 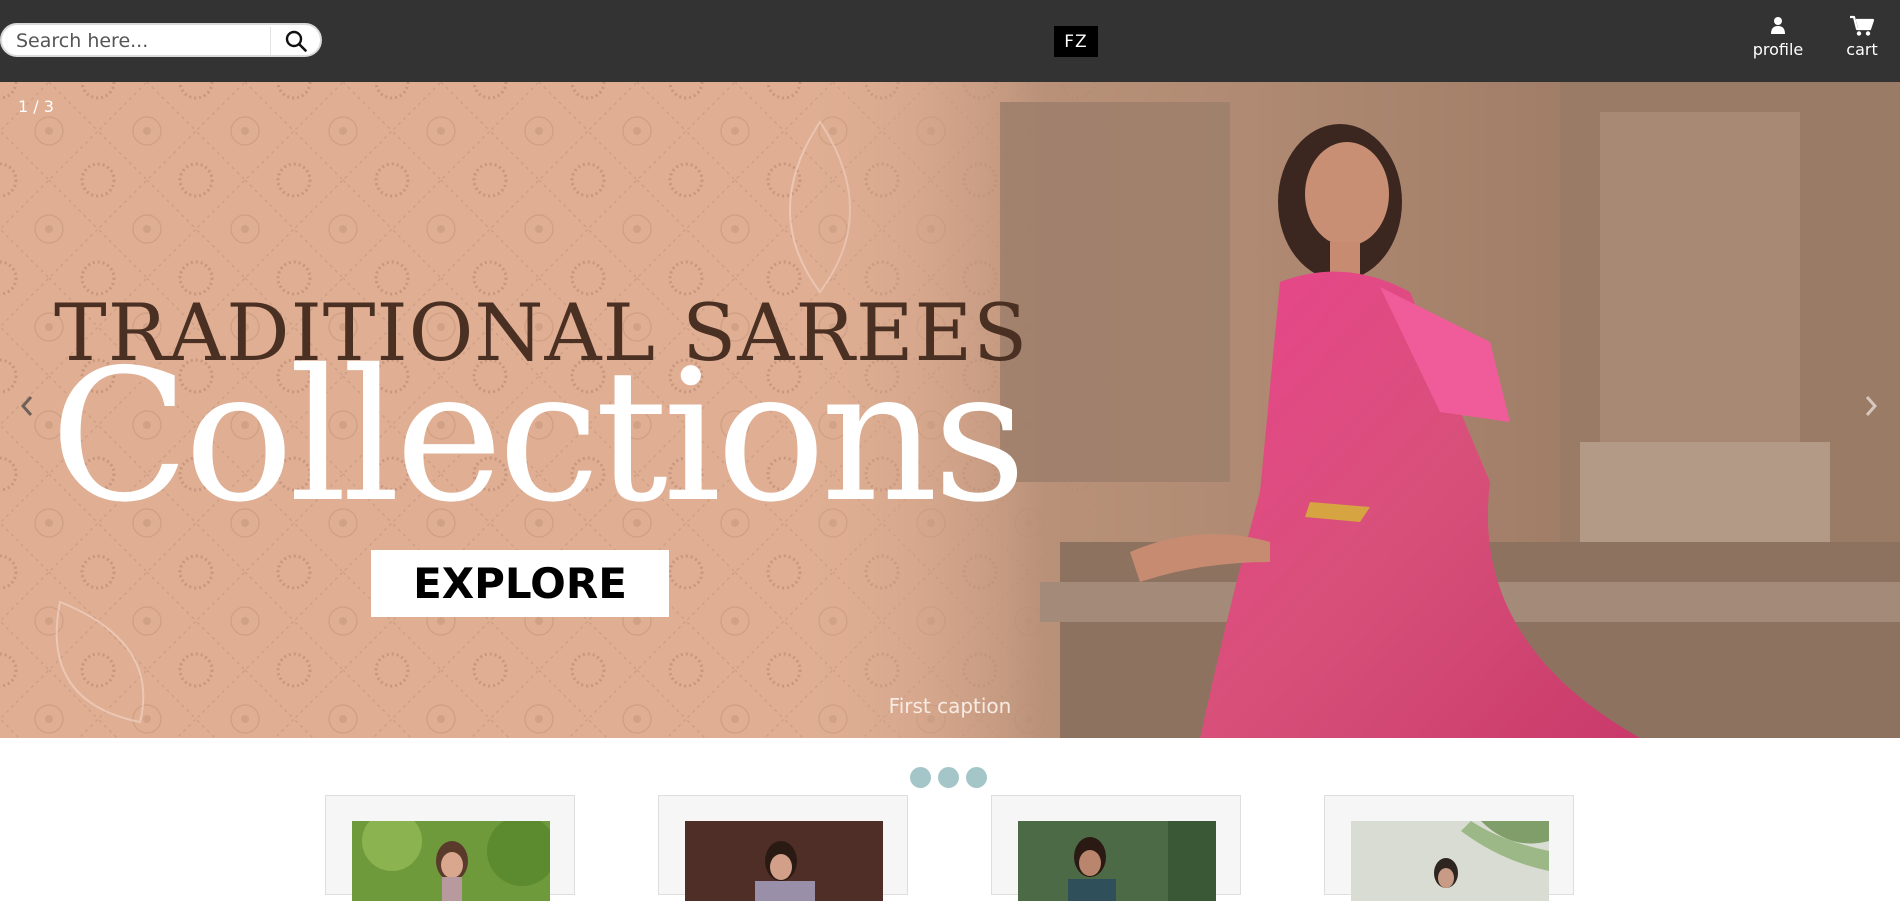 What do you see at coordinates (1778, 25) in the screenshot?
I see `user-icon` at bounding box center [1778, 25].